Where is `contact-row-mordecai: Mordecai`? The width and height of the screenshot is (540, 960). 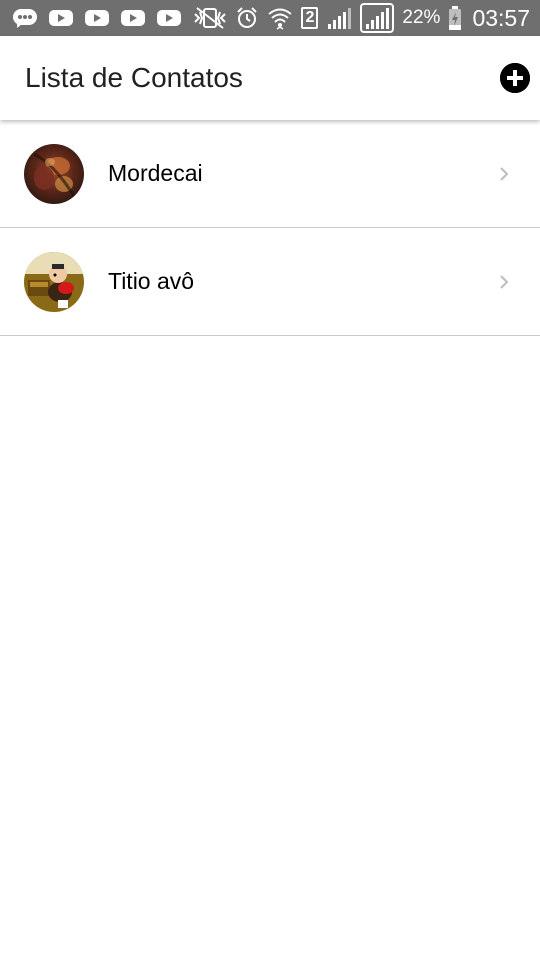 contact-row-mordecai: Mordecai is located at coordinates (270, 174).